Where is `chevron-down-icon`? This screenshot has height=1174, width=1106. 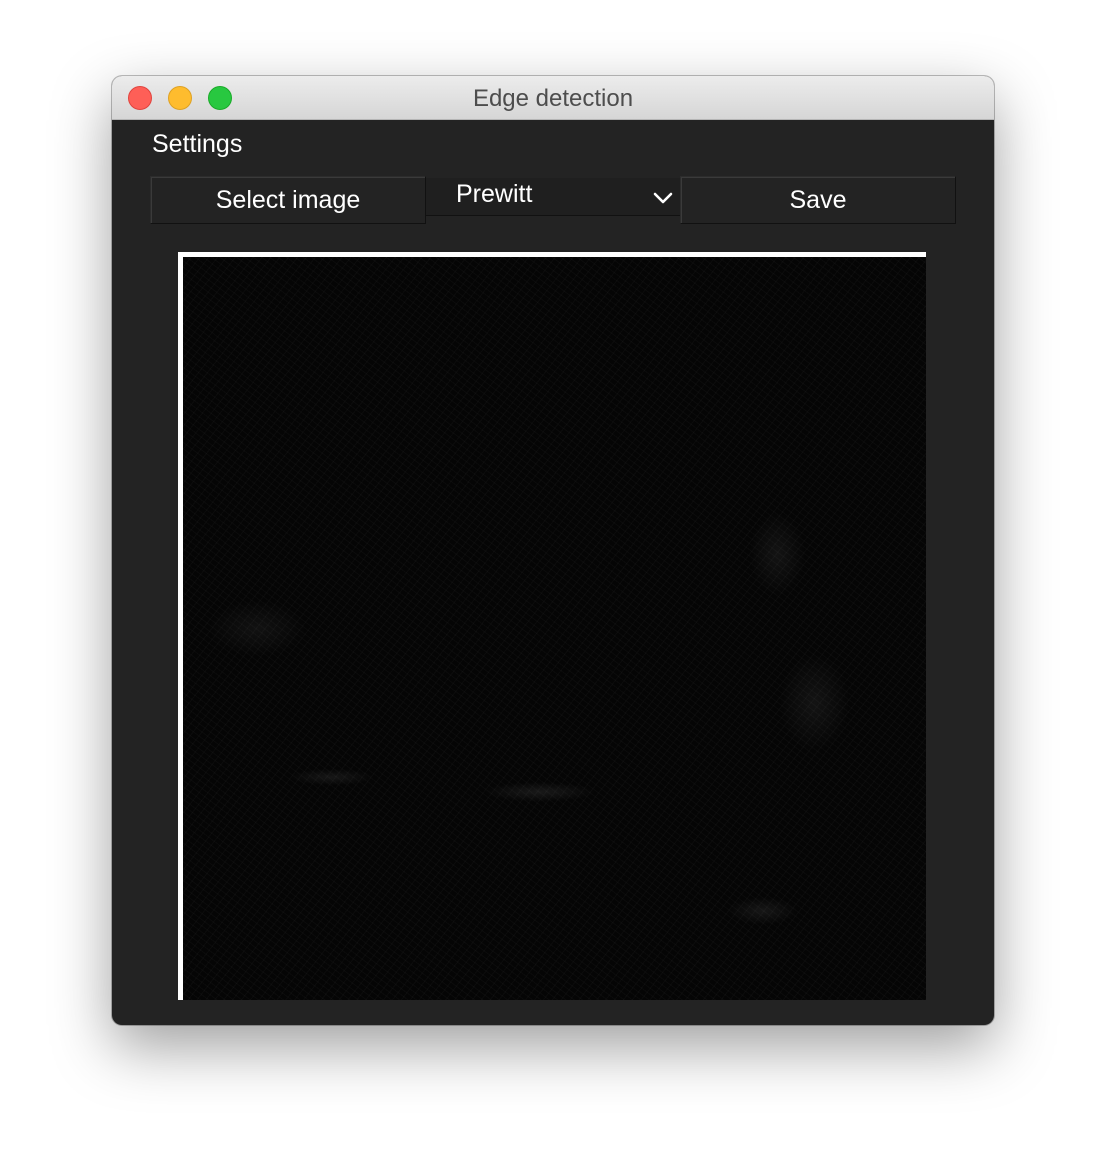 chevron-down-icon is located at coordinates (663, 198).